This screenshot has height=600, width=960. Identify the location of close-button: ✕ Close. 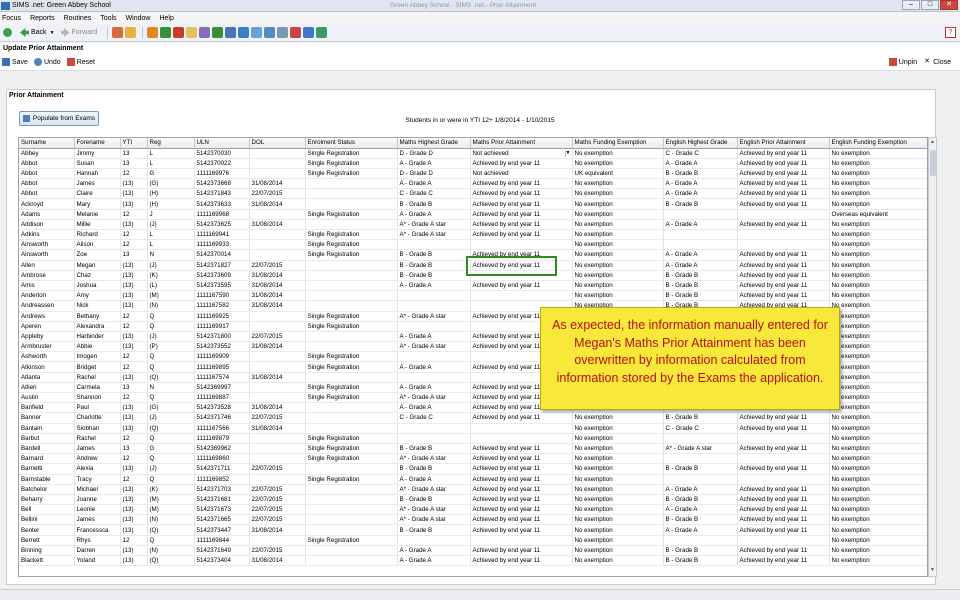
(937, 62).